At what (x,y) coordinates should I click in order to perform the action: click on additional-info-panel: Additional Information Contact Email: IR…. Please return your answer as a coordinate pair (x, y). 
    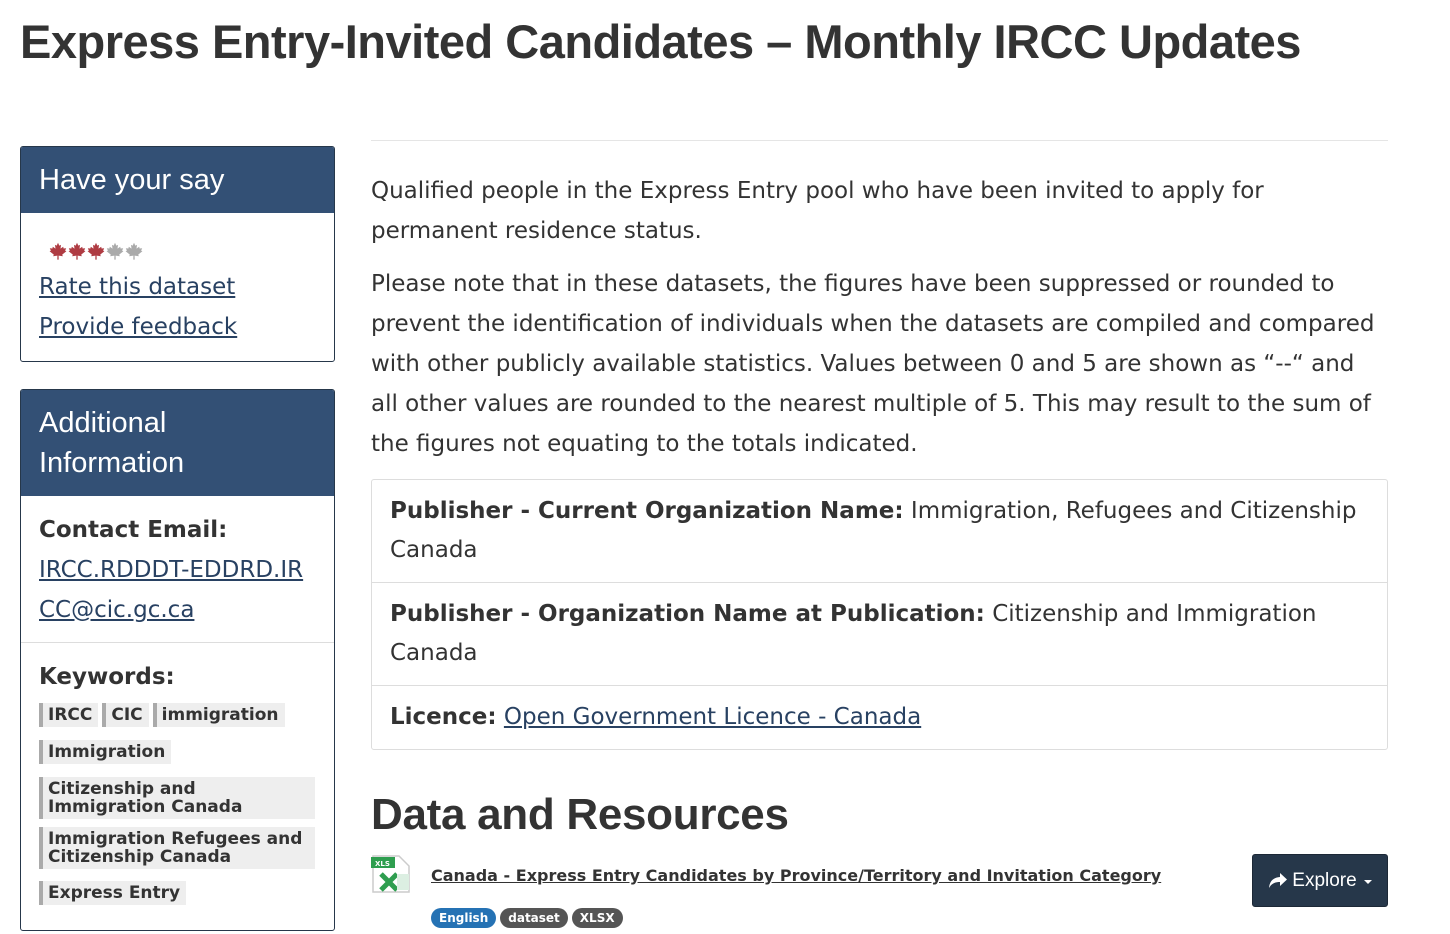
    Looking at the image, I should click on (177, 660).